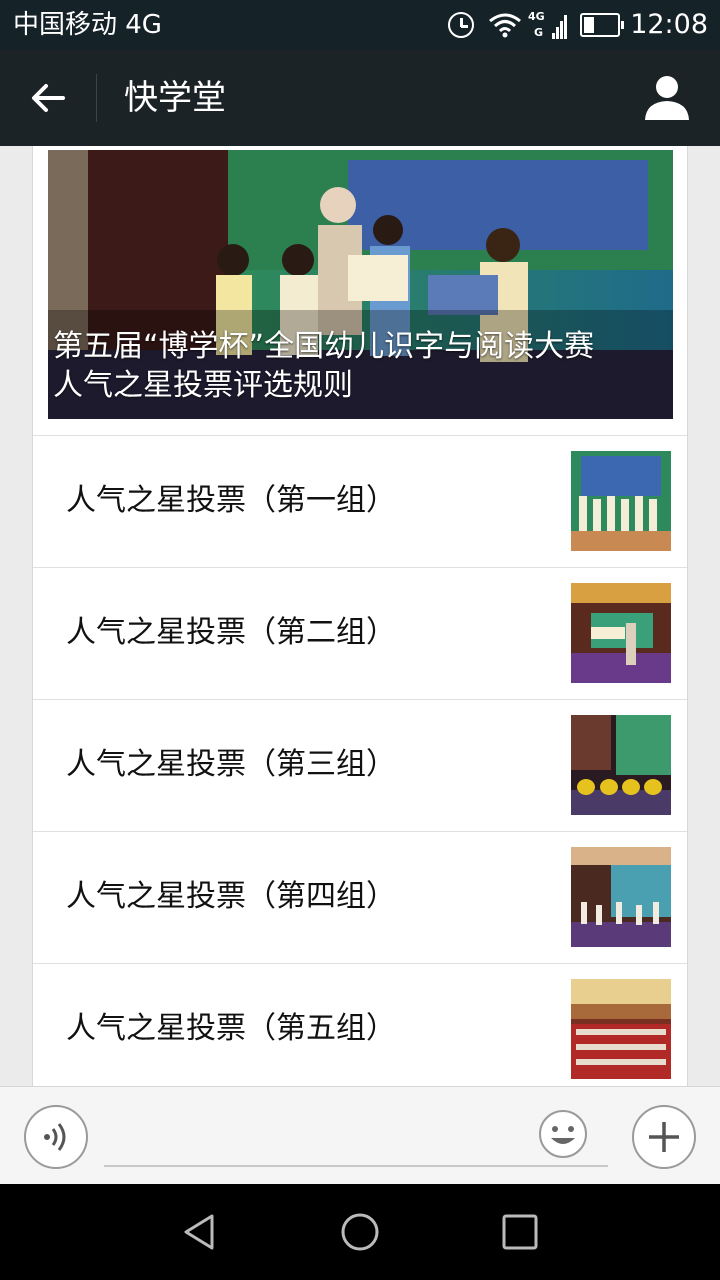  Describe the element at coordinates (536, 16) in the screenshot. I see `network-badge-top: 4G` at that location.